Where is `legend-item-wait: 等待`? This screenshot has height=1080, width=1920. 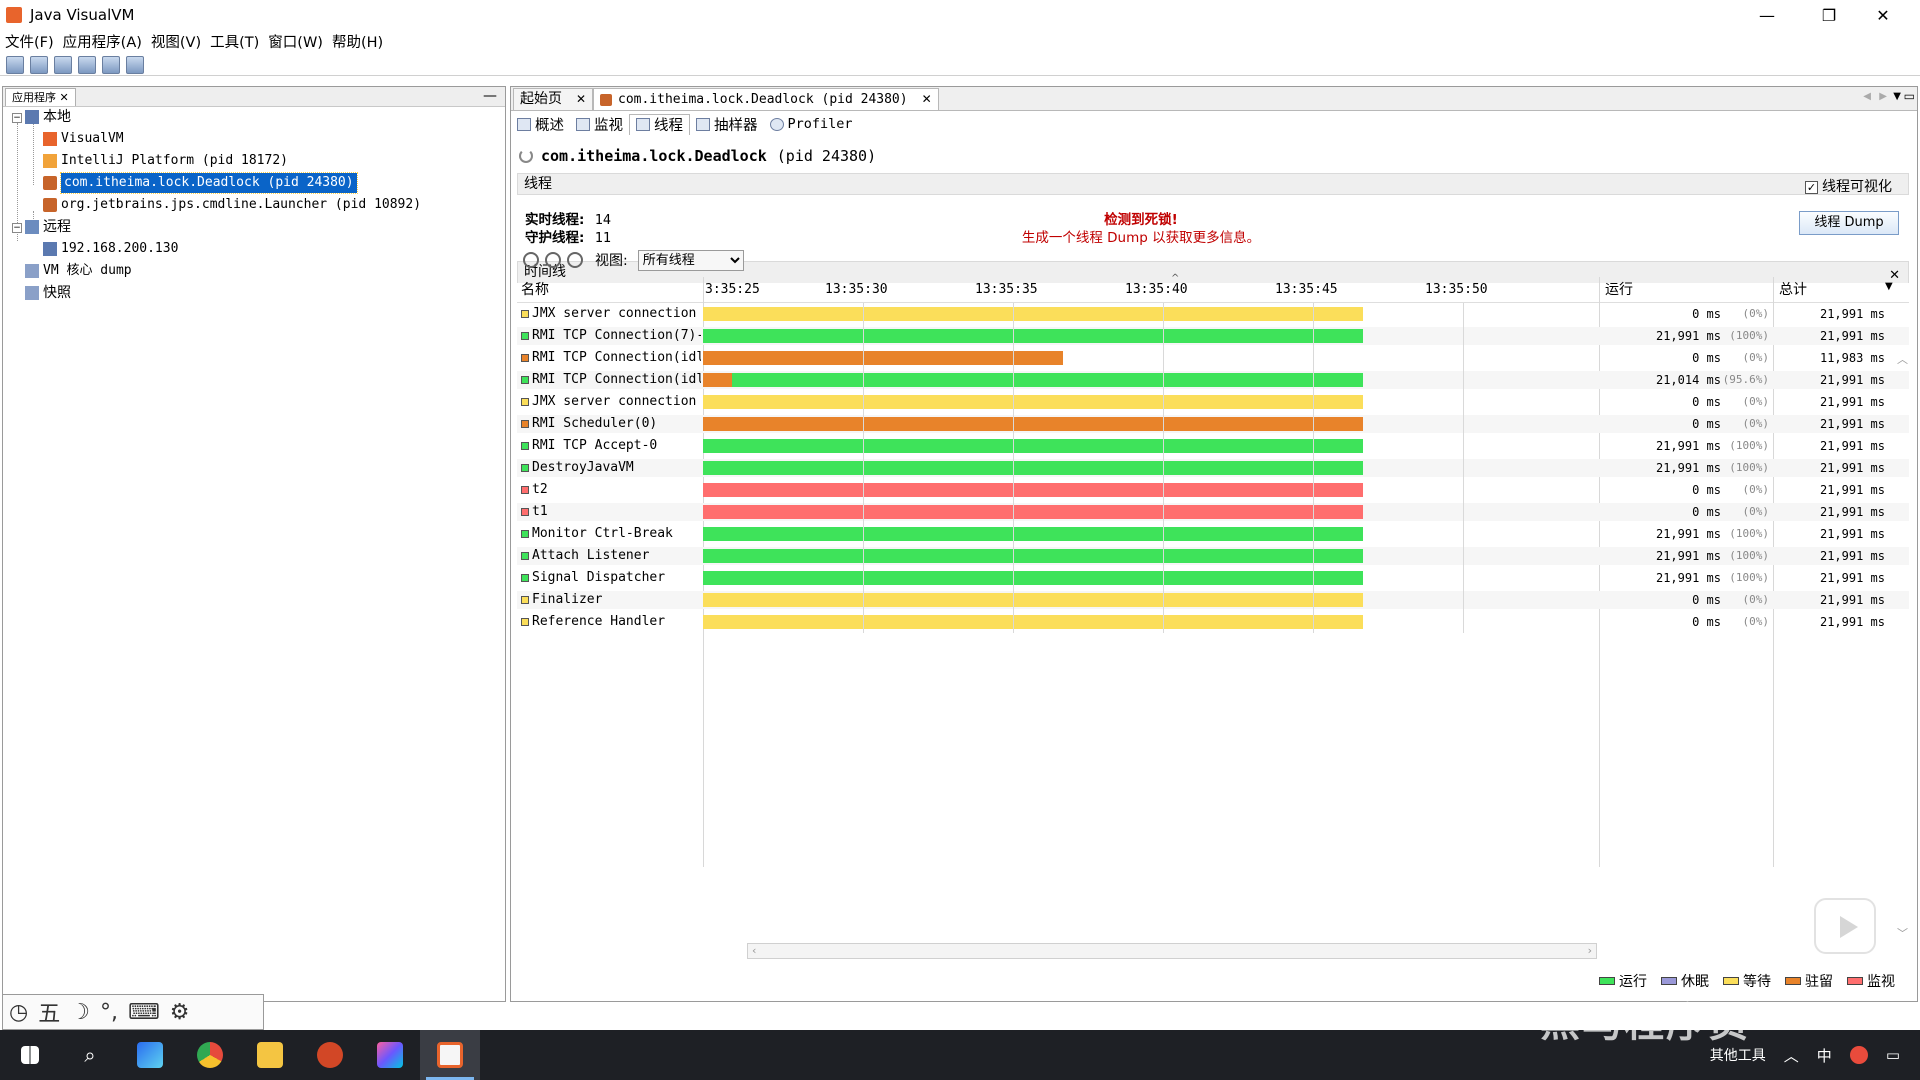
legend-item-wait: 等待 is located at coordinates (1747, 981).